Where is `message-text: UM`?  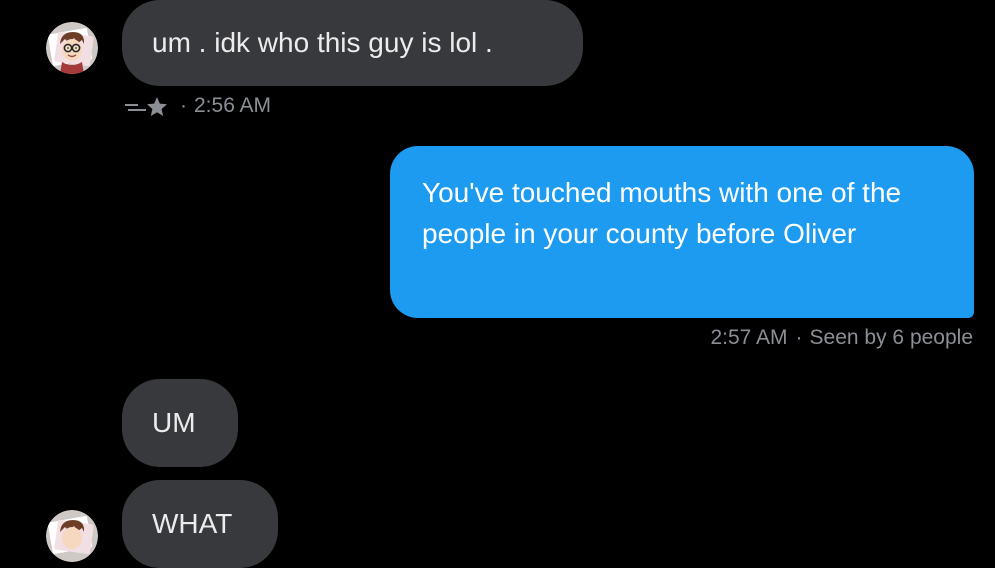 message-text: UM is located at coordinates (174, 422).